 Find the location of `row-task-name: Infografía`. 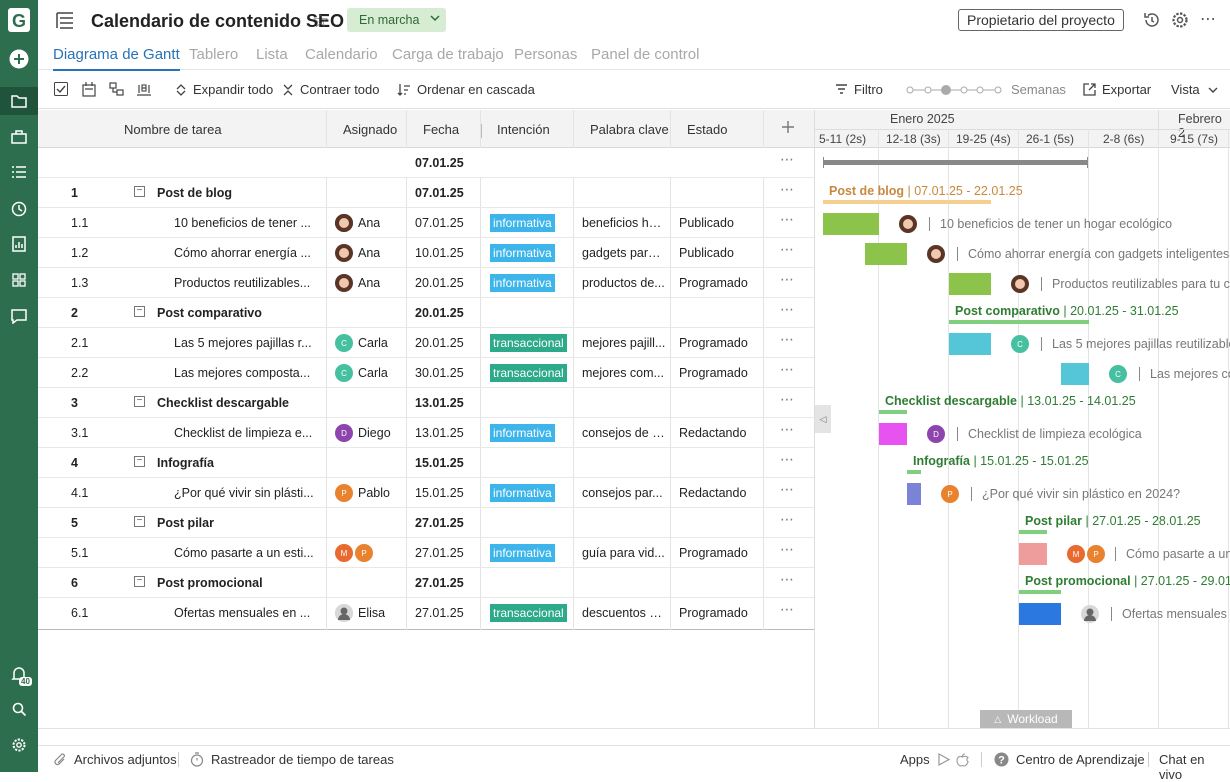

row-task-name: Infografía is located at coordinates (239, 463).